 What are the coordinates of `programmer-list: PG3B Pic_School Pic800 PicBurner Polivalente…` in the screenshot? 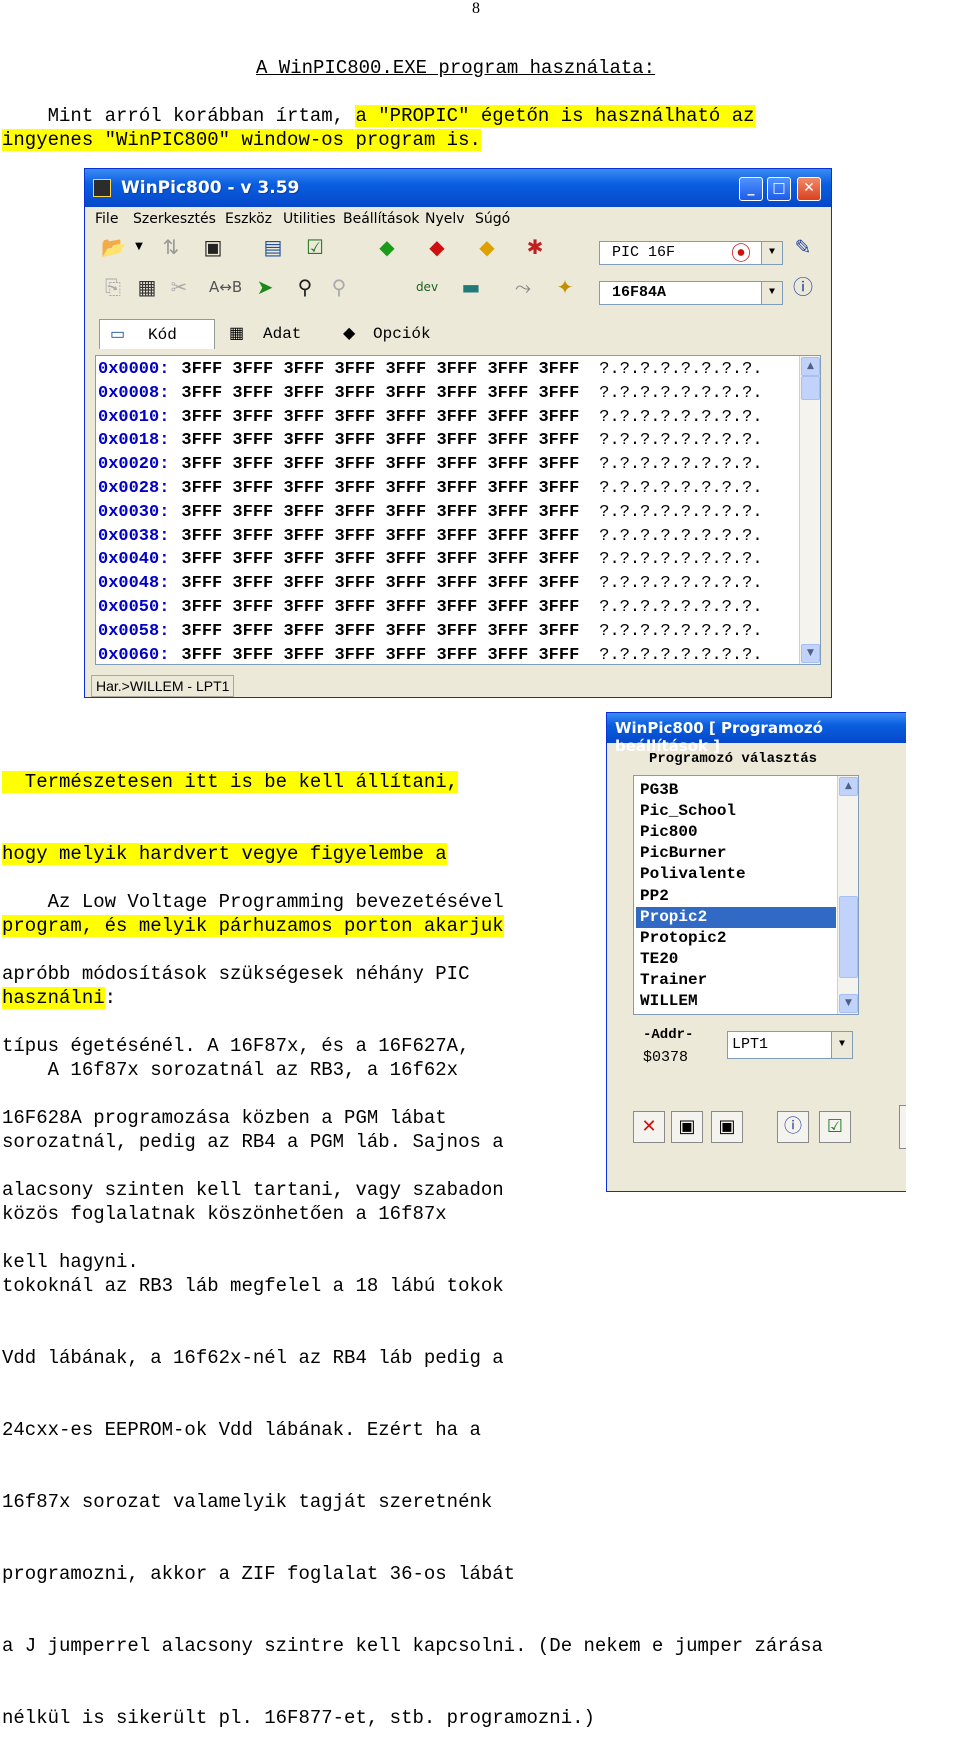 It's located at (746, 895).